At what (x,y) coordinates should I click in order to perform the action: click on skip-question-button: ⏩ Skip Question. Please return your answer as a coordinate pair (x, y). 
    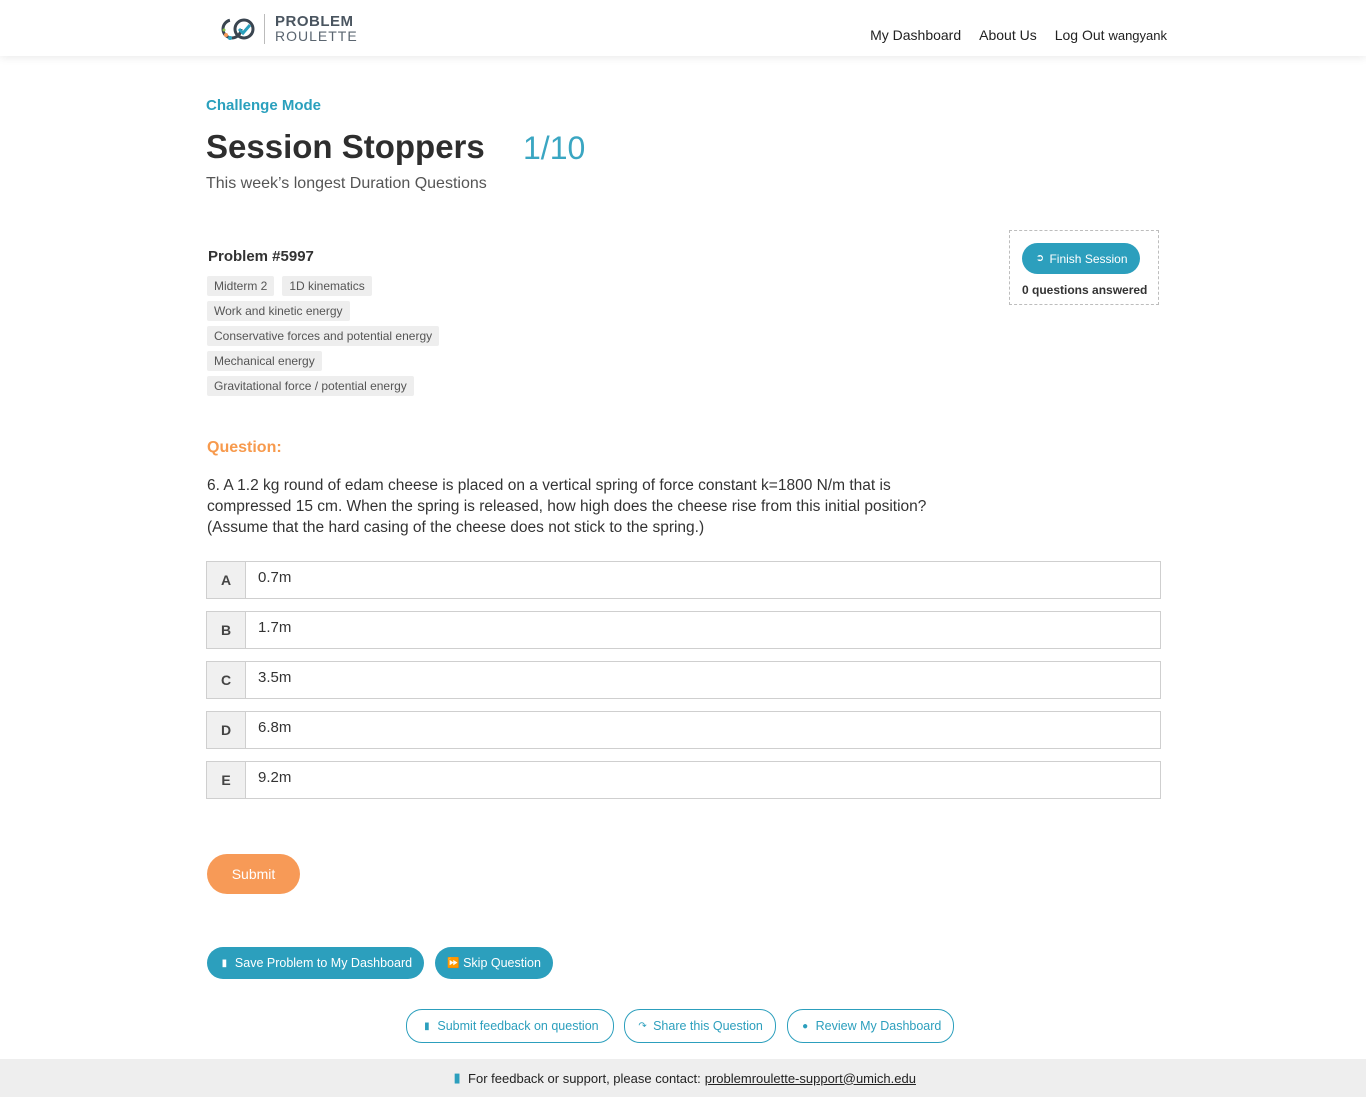
    Looking at the image, I should click on (494, 963).